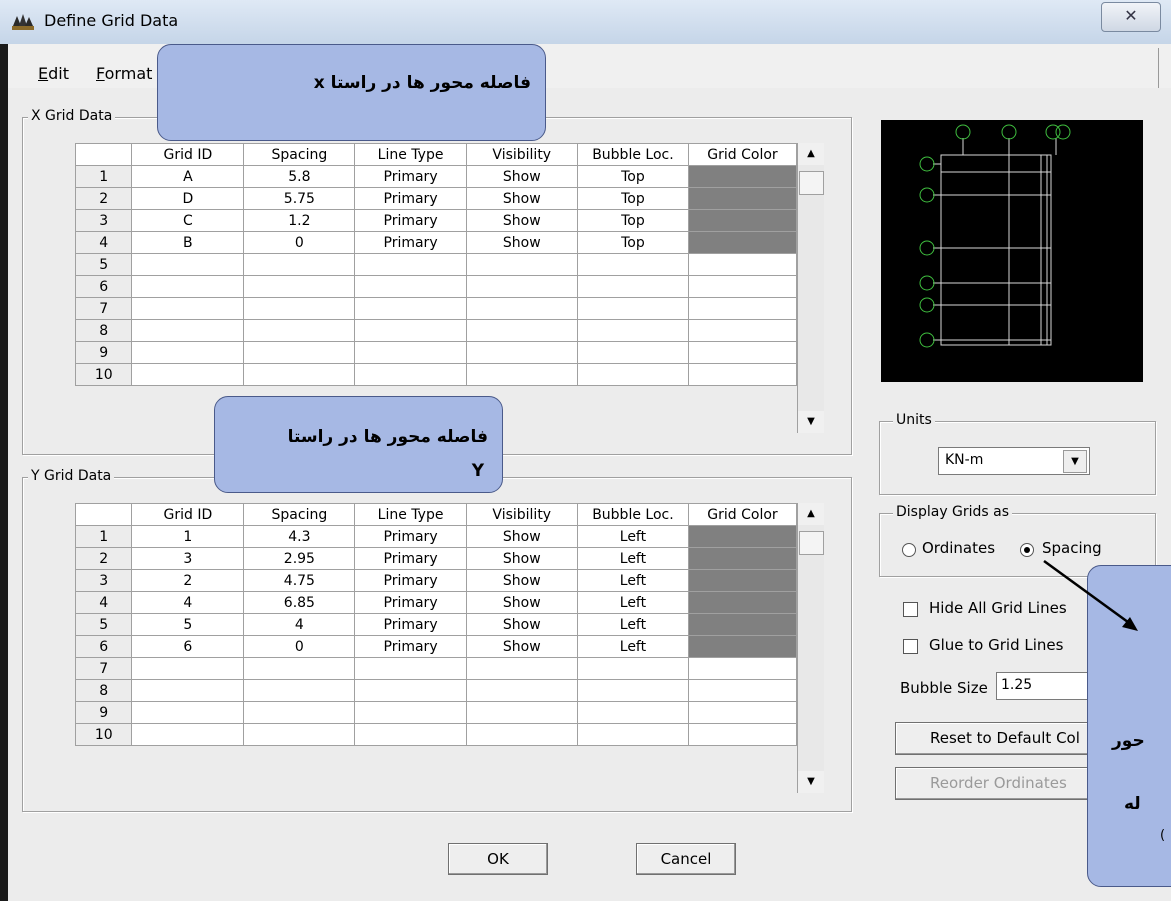 This screenshot has width=1171, height=901. What do you see at coordinates (299, 220) in the screenshot?
I see `table-cell: 1.2` at bounding box center [299, 220].